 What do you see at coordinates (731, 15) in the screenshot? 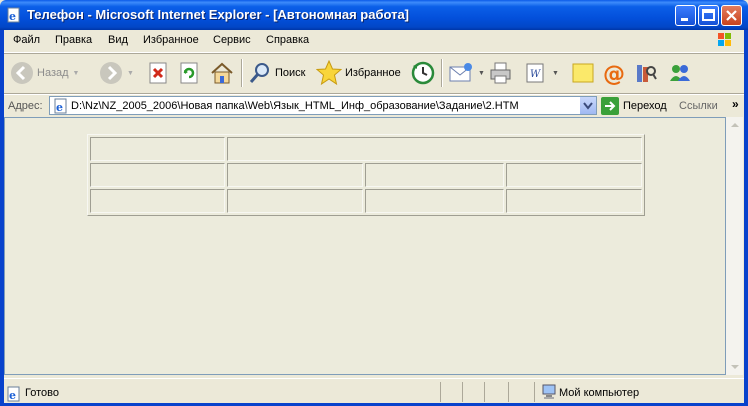
I see `close-button` at bounding box center [731, 15].